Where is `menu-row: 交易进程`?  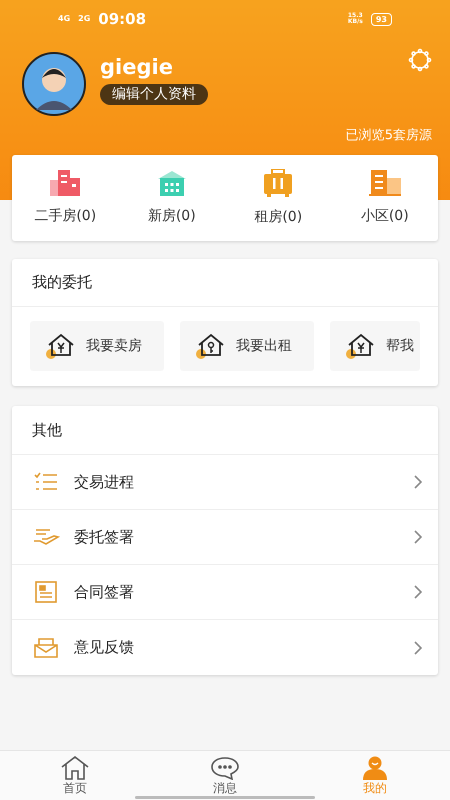
menu-row: 交易进程 is located at coordinates (225, 482).